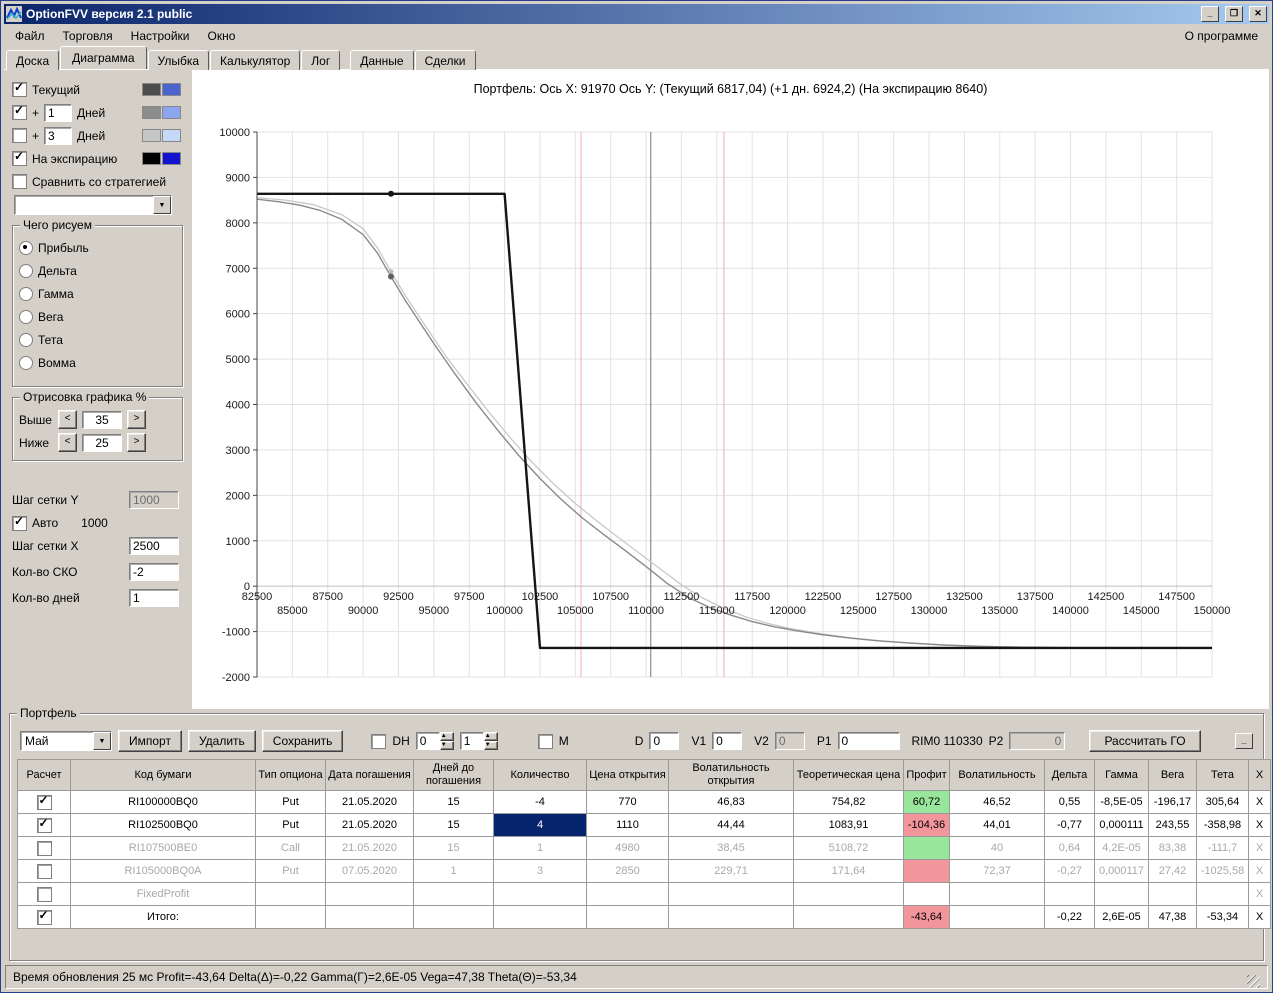  Describe the element at coordinates (154, 598) in the screenshot. I see `days-count-input` at that location.